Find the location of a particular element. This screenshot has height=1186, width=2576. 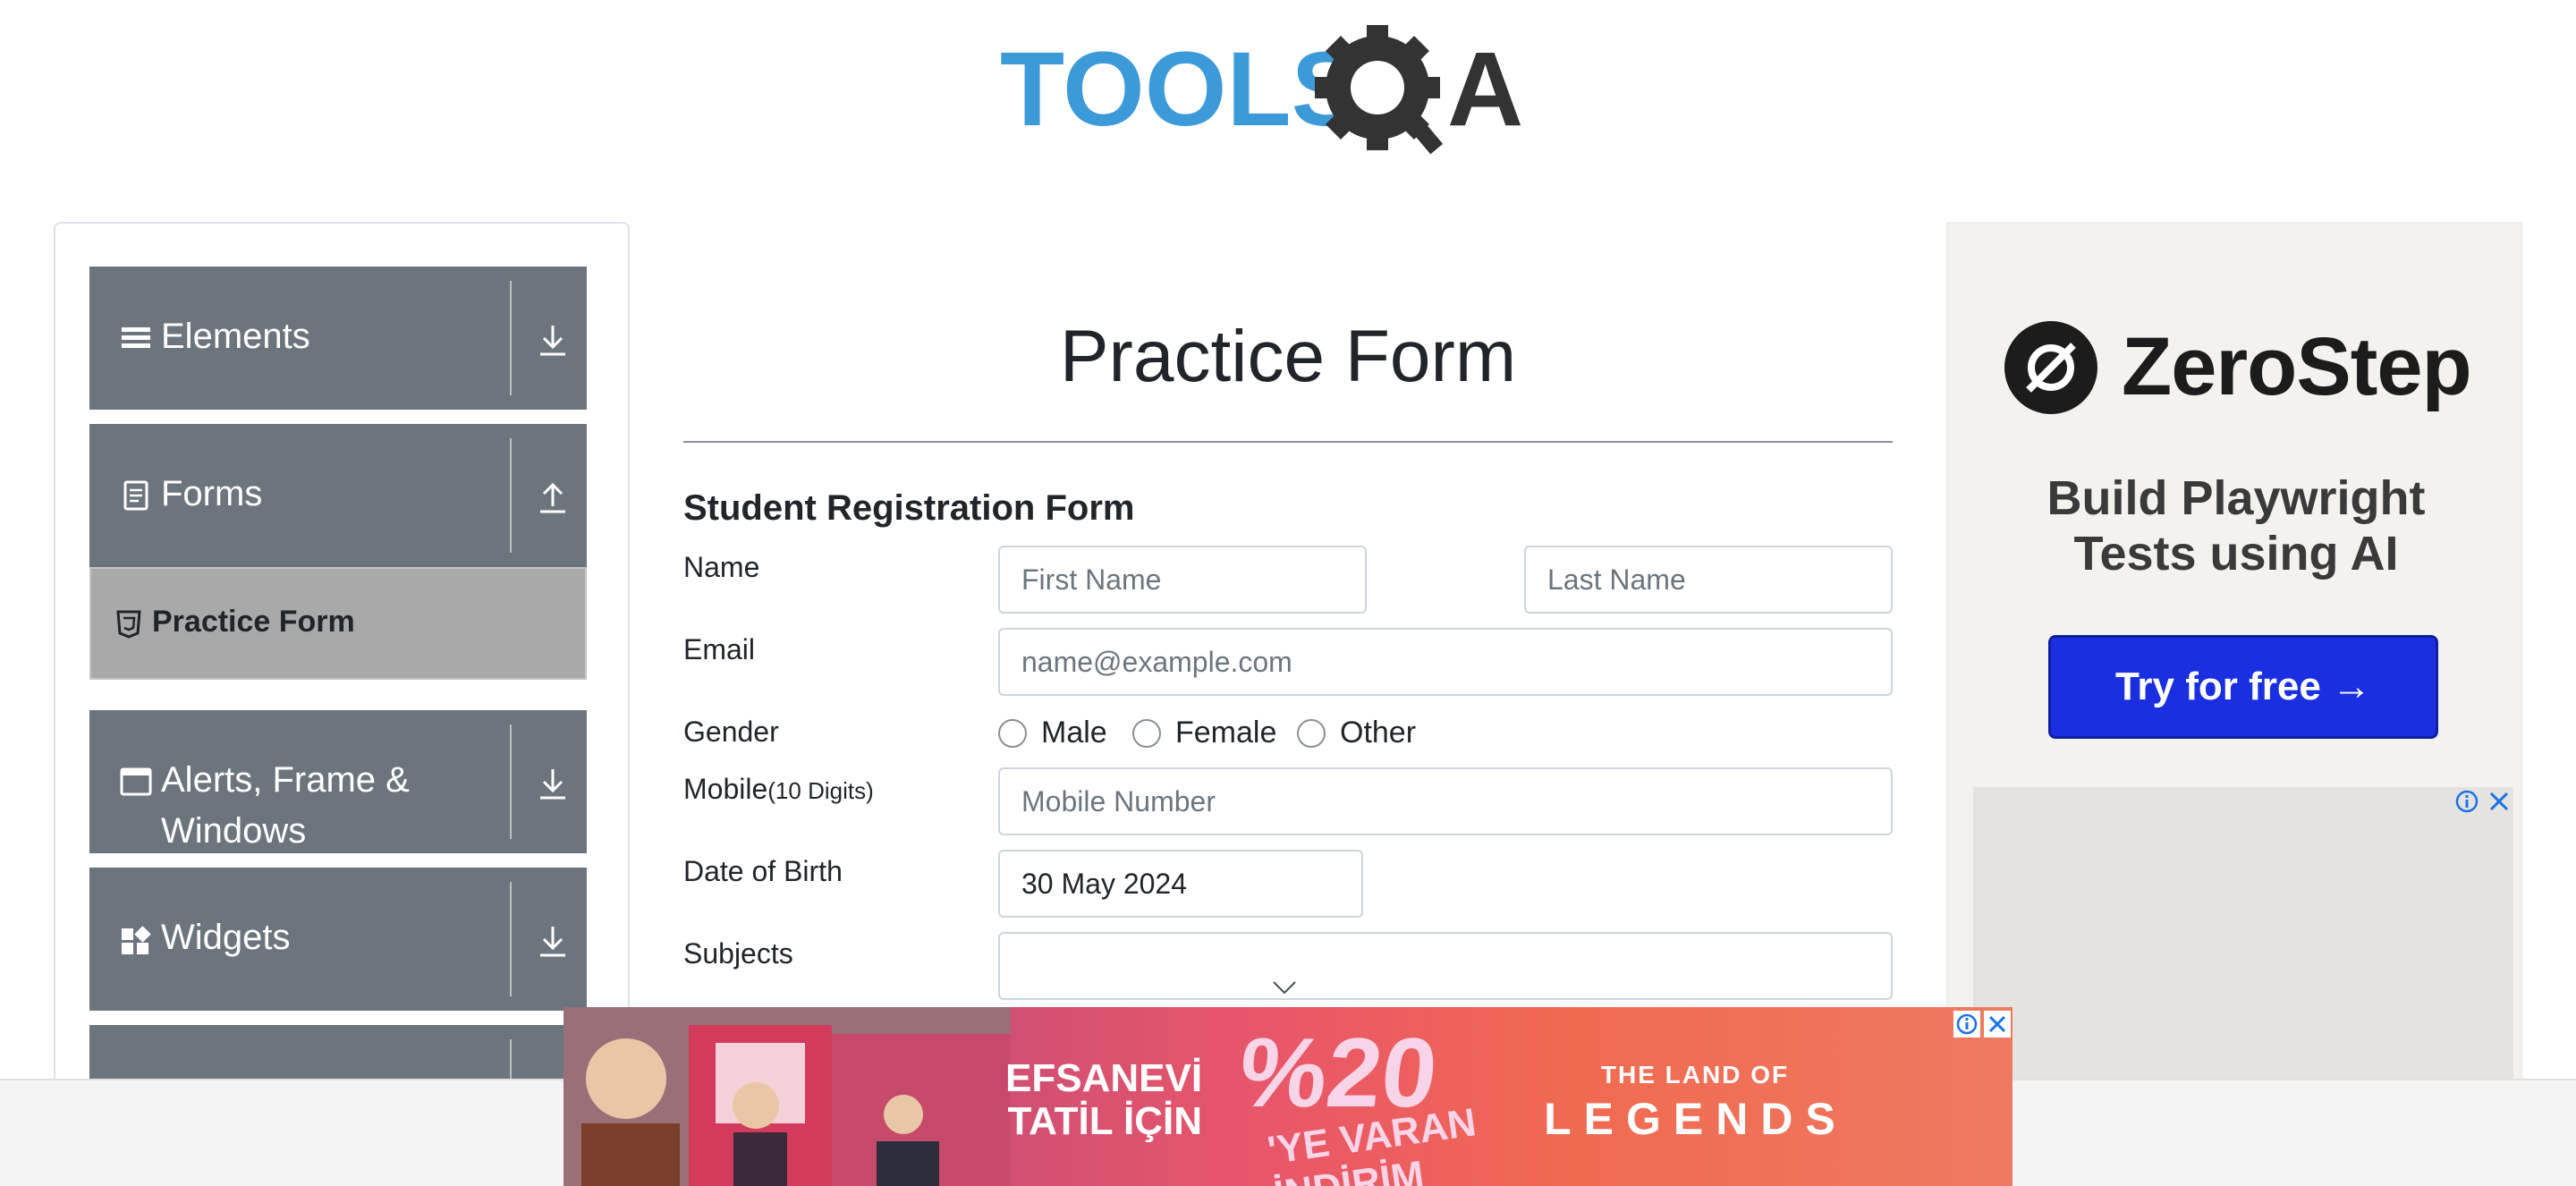

mobile-label: Mobile(10 Digits) is located at coordinates (778, 789).